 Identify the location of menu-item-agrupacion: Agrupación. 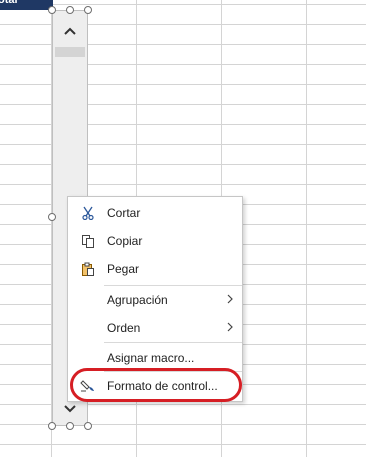
(155, 300).